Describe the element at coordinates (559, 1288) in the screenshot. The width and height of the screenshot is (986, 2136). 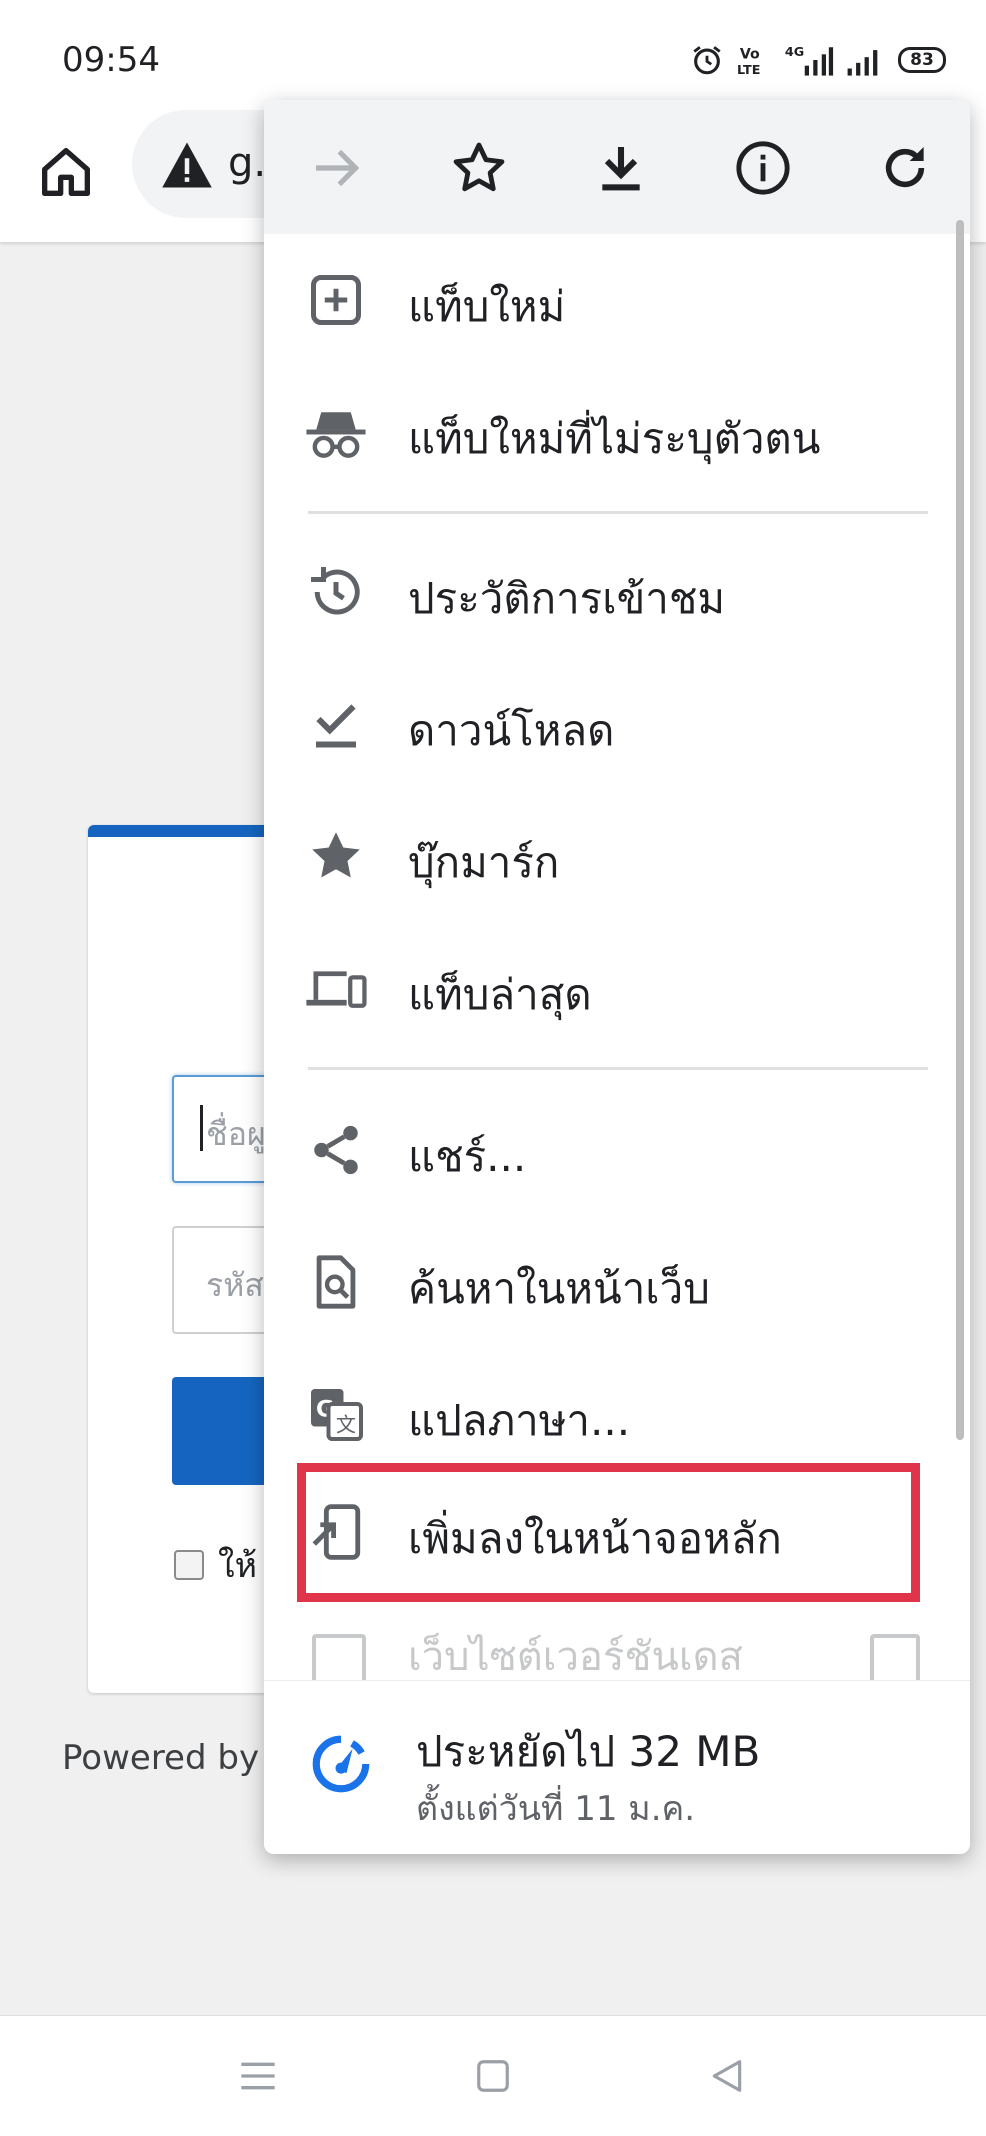
I see `menu-item-label: ค้นหาในหน้าเว็บ` at that location.